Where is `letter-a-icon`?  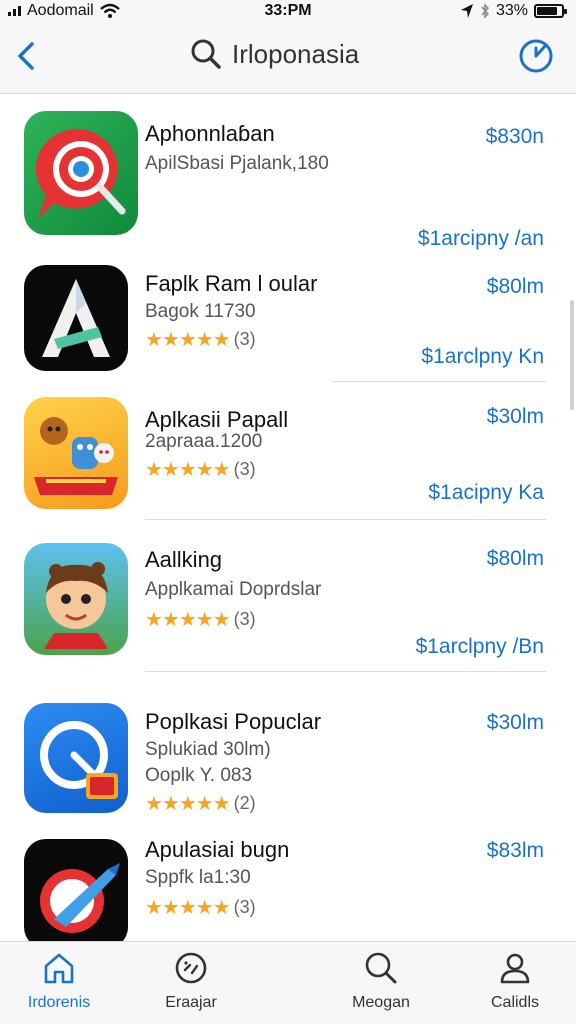 letter-a-icon is located at coordinates (76, 318).